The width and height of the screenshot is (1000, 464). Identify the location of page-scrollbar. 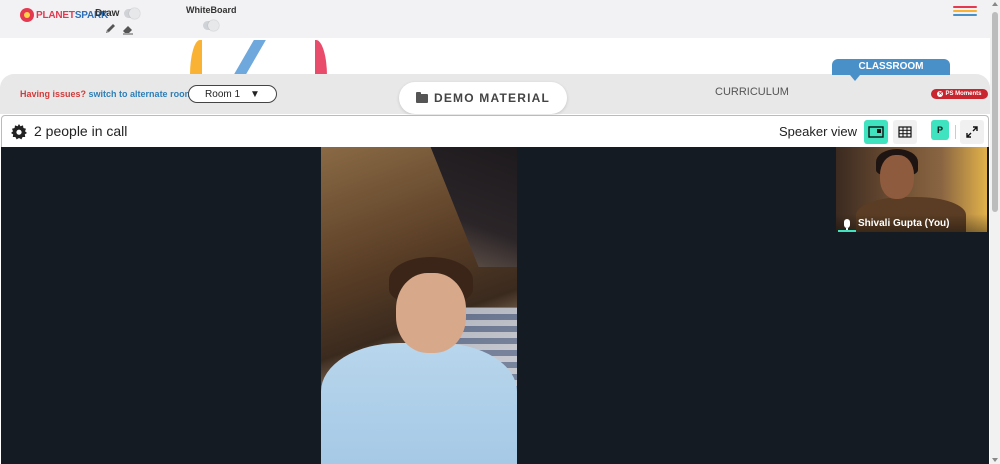
(995, 232).